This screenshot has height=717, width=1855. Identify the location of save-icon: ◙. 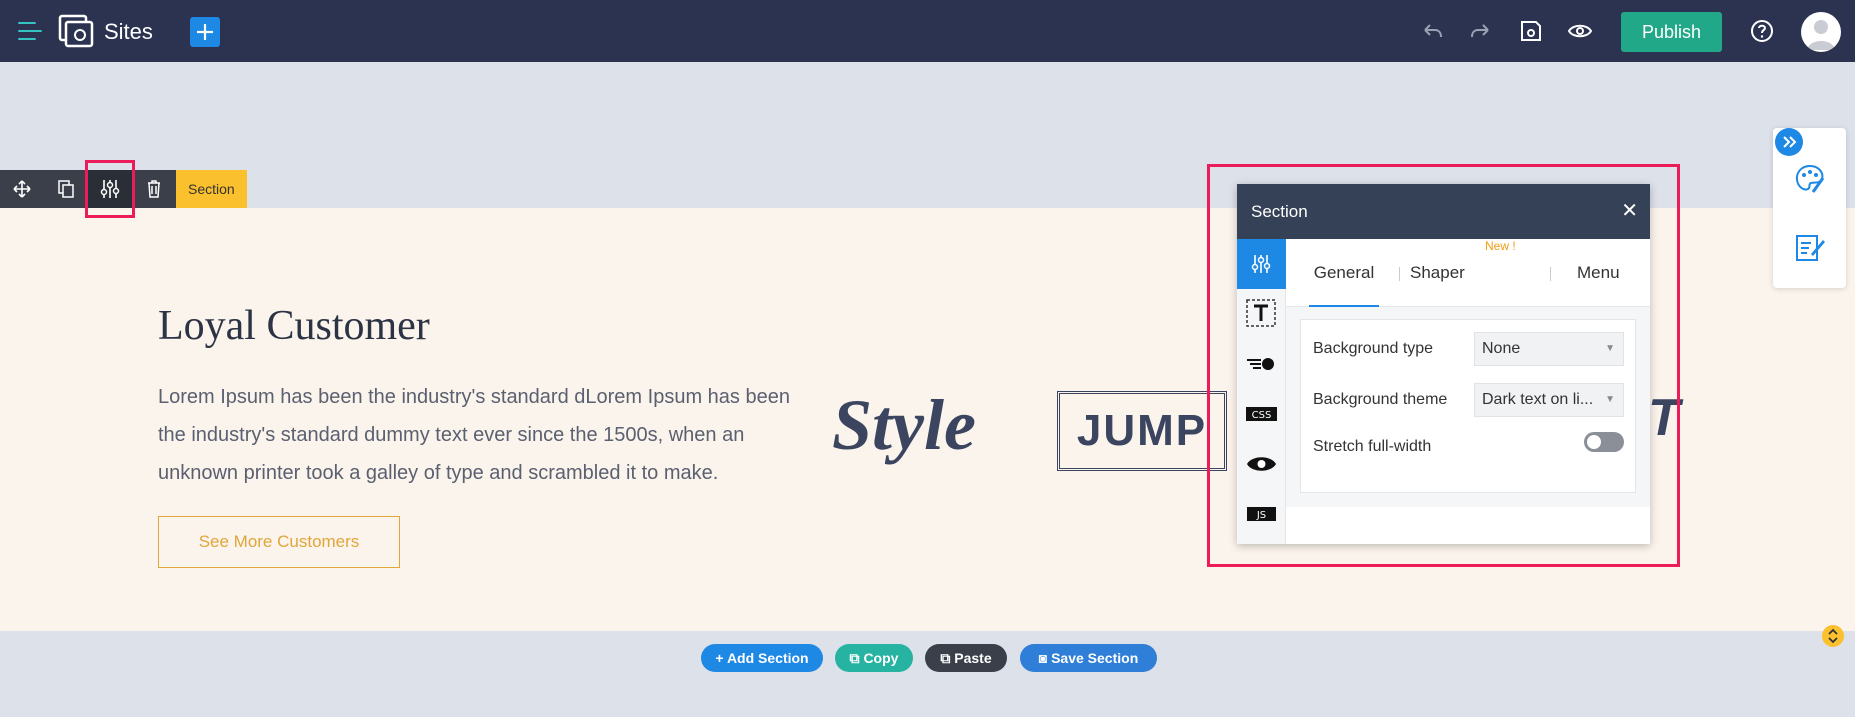
(1045, 658).